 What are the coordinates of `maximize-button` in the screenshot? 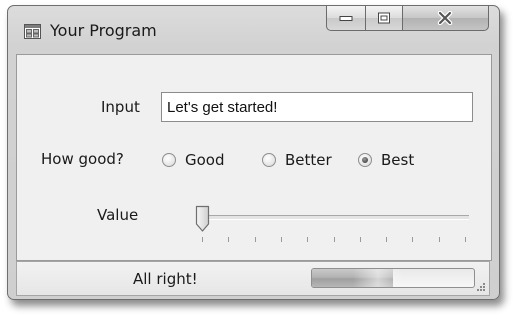 It's located at (384, 18).